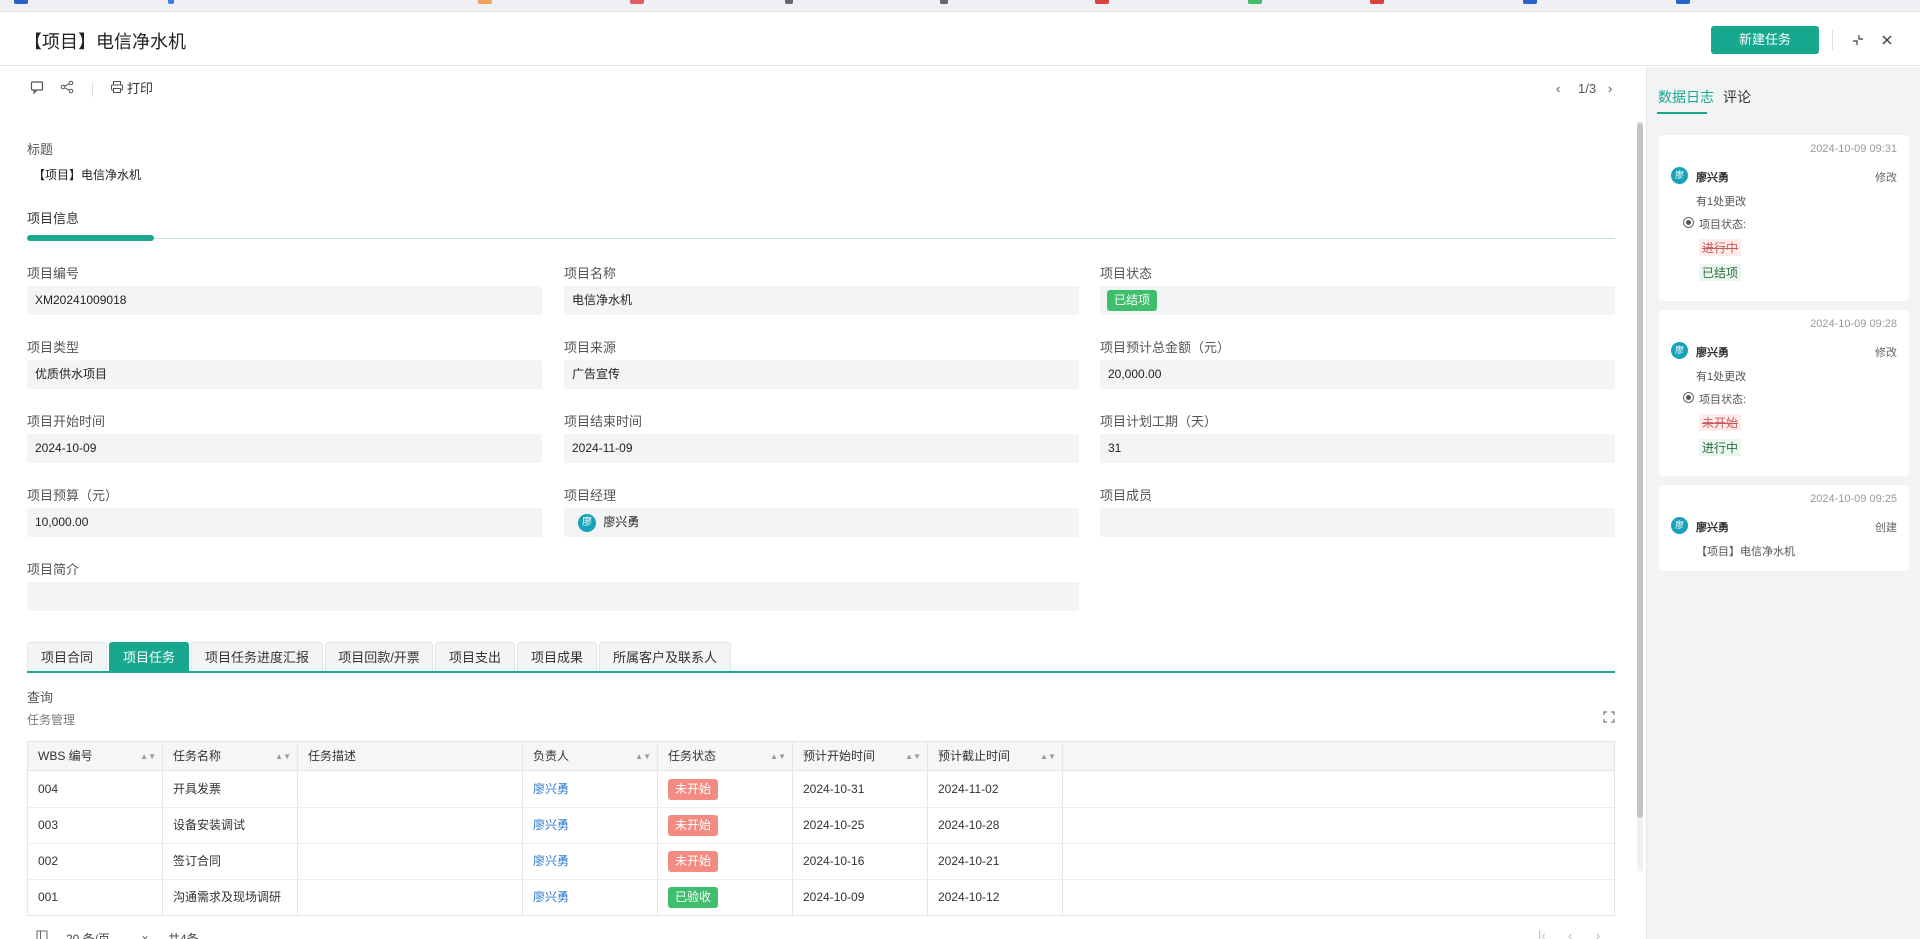  What do you see at coordinates (1357, 300) in the screenshot?
I see `project-status-field: 已结项` at bounding box center [1357, 300].